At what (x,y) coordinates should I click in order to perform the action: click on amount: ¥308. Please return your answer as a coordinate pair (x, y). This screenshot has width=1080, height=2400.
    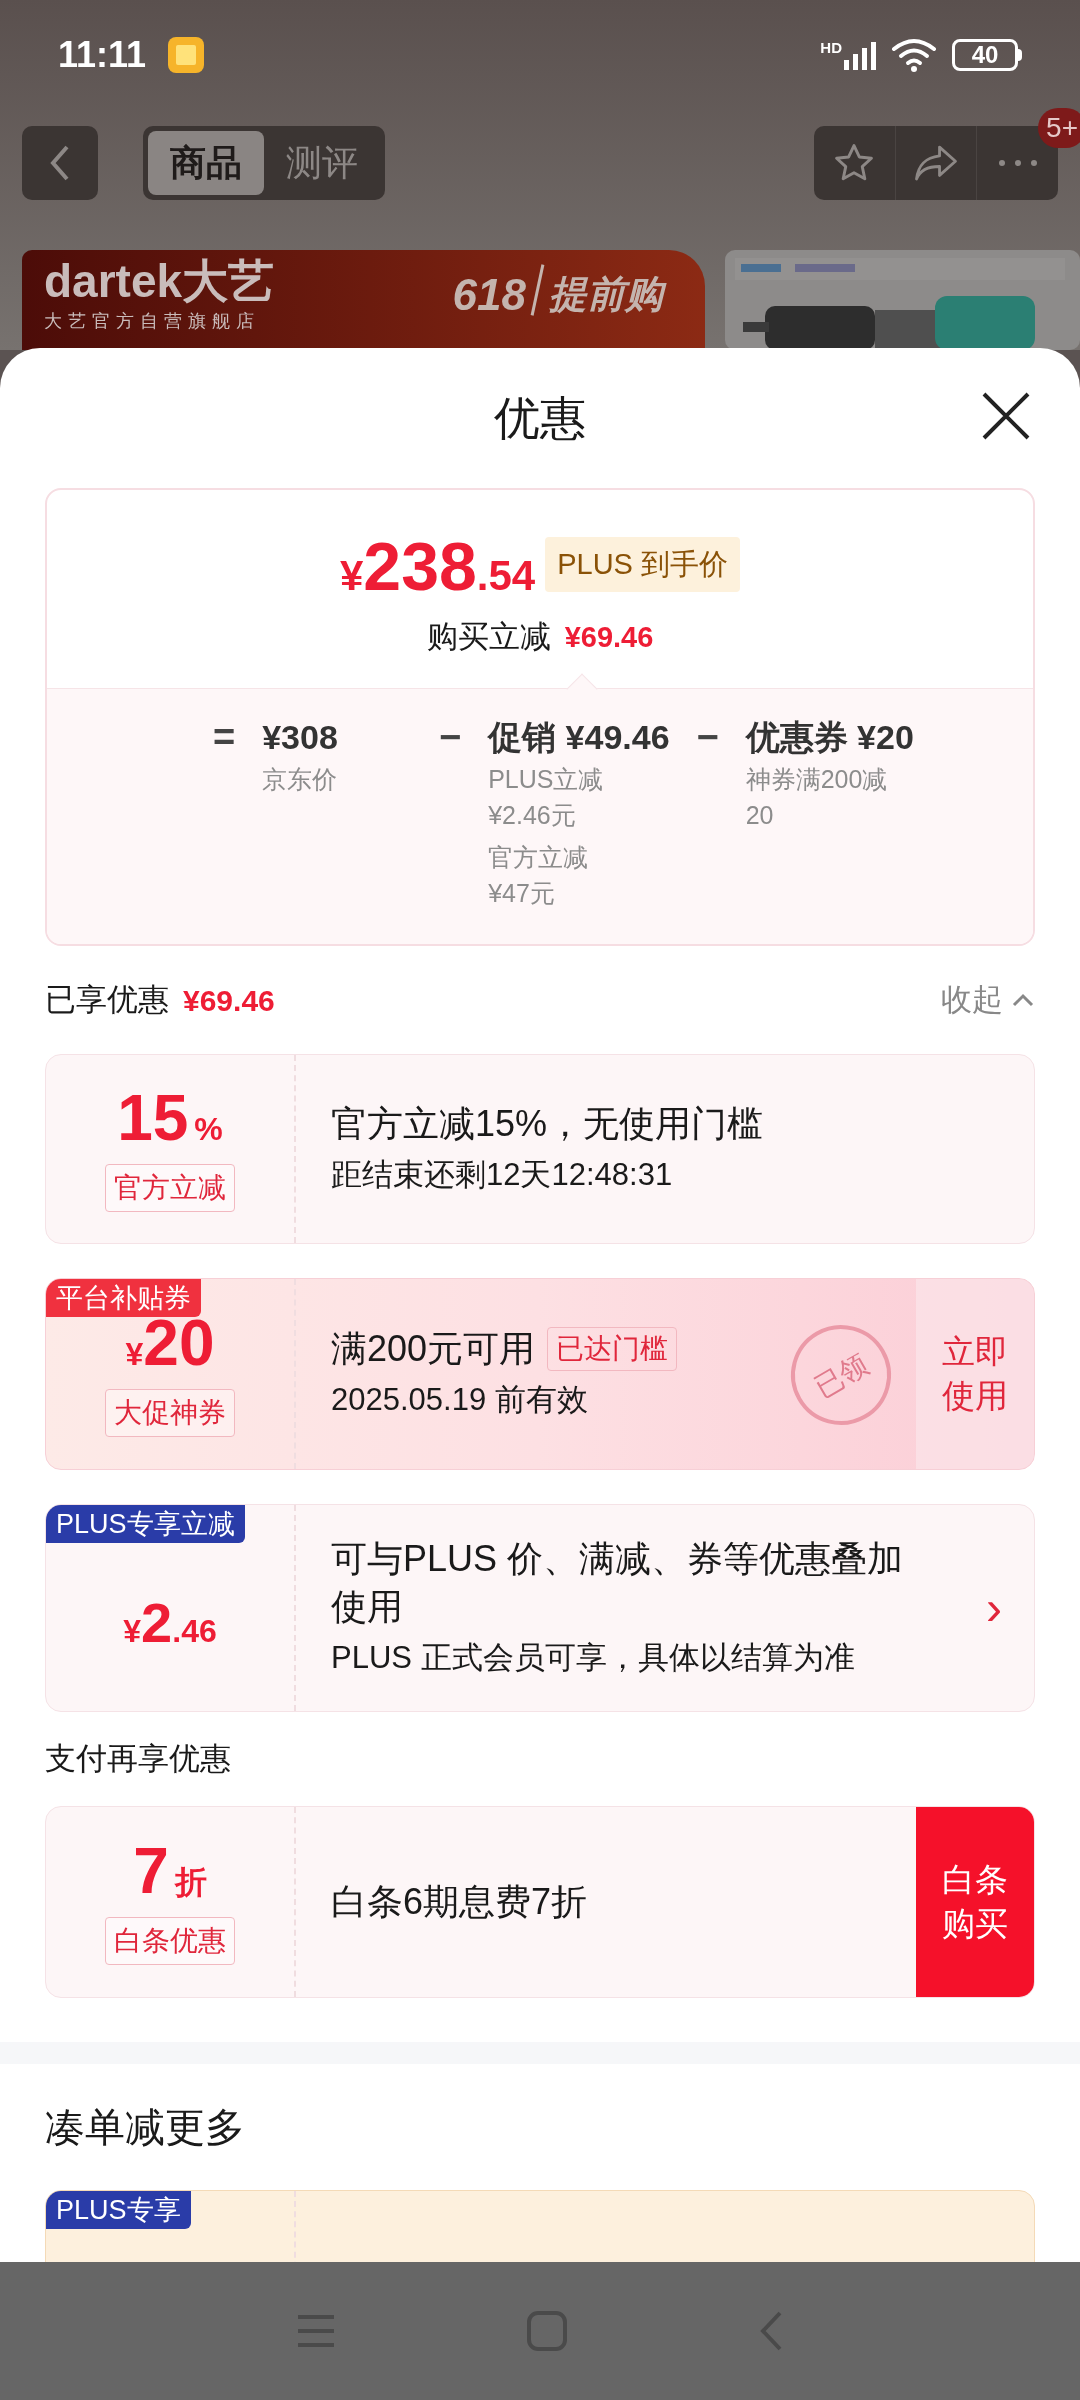
    Looking at the image, I should click on (300, 737).